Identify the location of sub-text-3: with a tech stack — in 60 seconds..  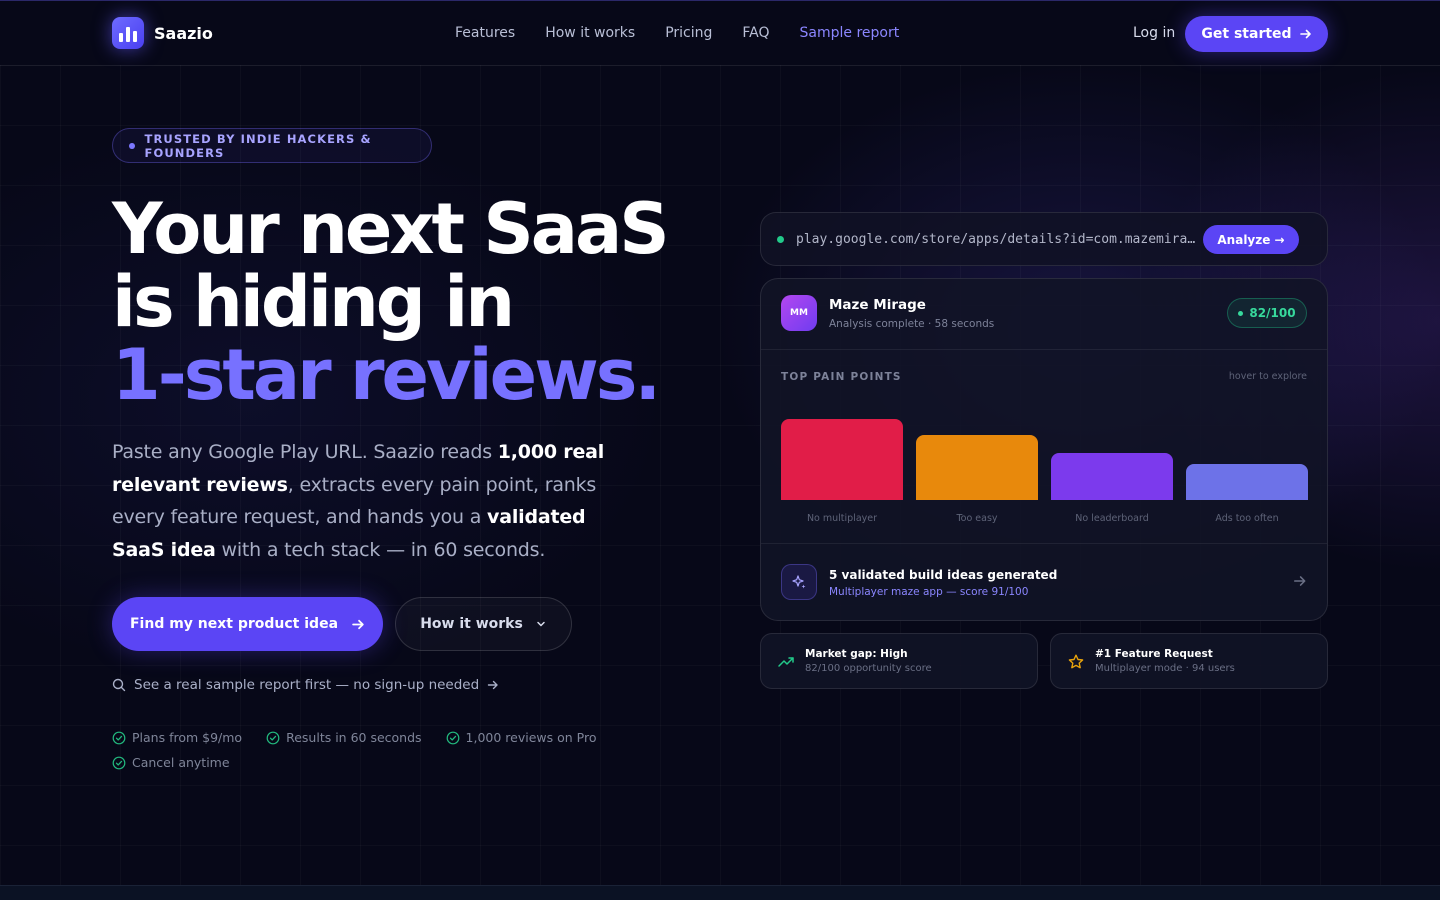
(380, 549).